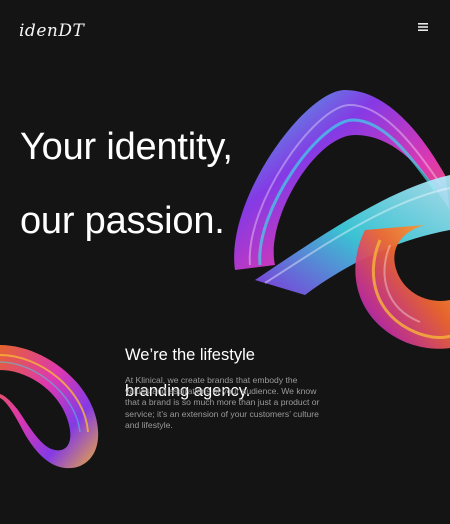  What do you see at coordinates (126, 147) in the screenshot?
I see `hero-title-line1: Your identity,` at bounding box center [126, 147].